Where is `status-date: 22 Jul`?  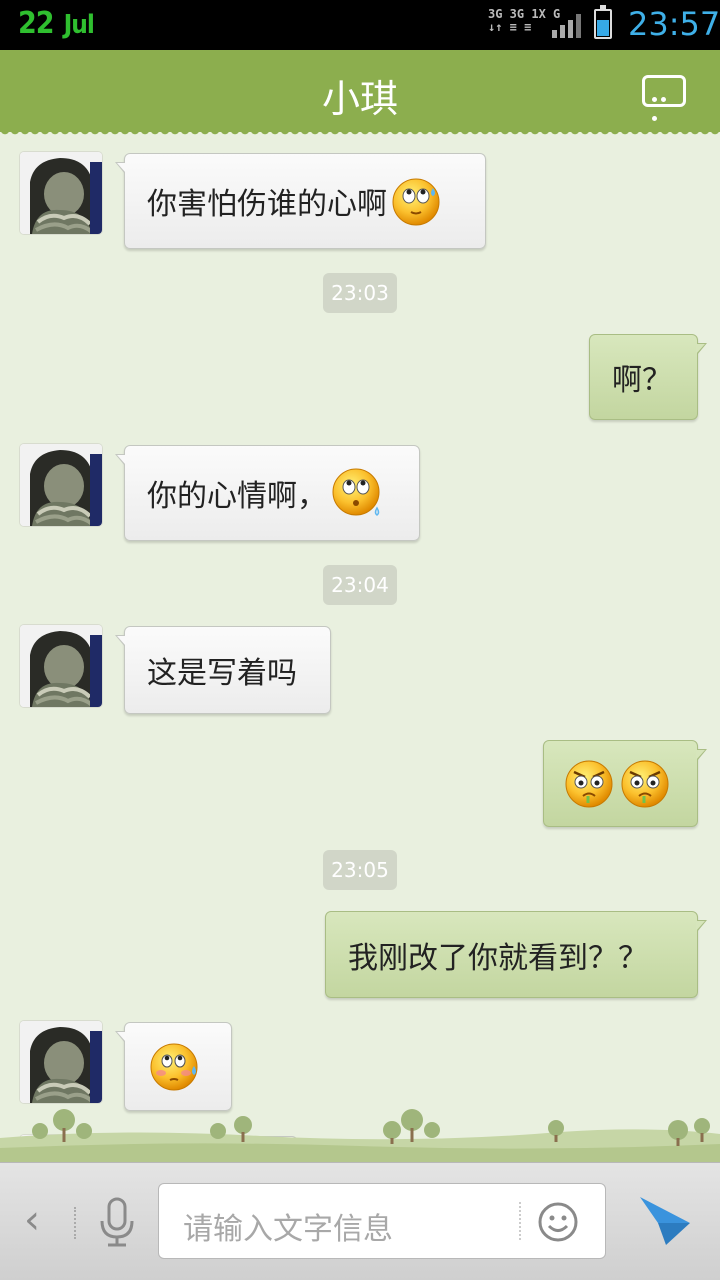
status-date: 22 Jul is located at coordinates (56, 23).